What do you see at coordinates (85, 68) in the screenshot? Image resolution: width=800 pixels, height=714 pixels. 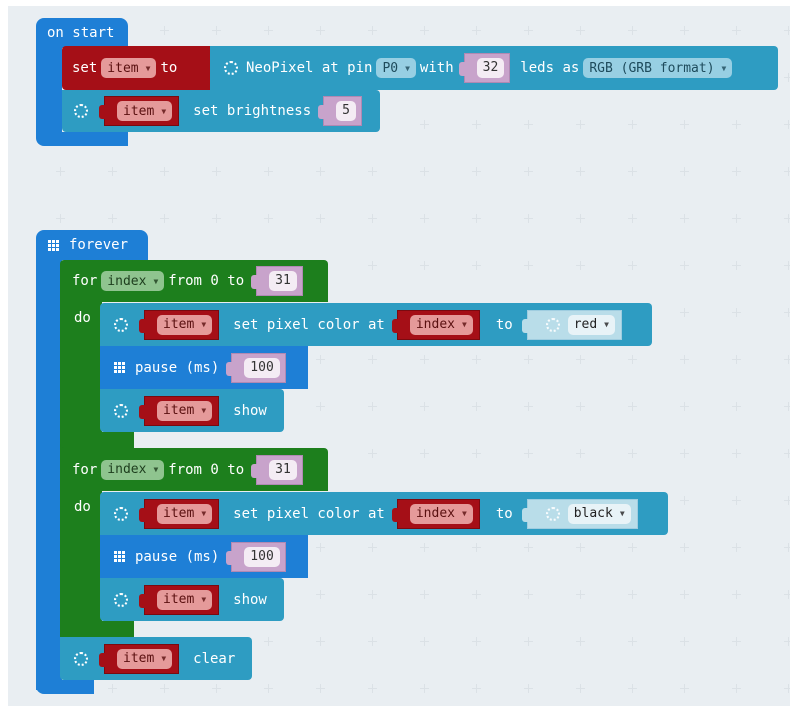 I see `set-keyword: set` at bounding box center [85, 68].